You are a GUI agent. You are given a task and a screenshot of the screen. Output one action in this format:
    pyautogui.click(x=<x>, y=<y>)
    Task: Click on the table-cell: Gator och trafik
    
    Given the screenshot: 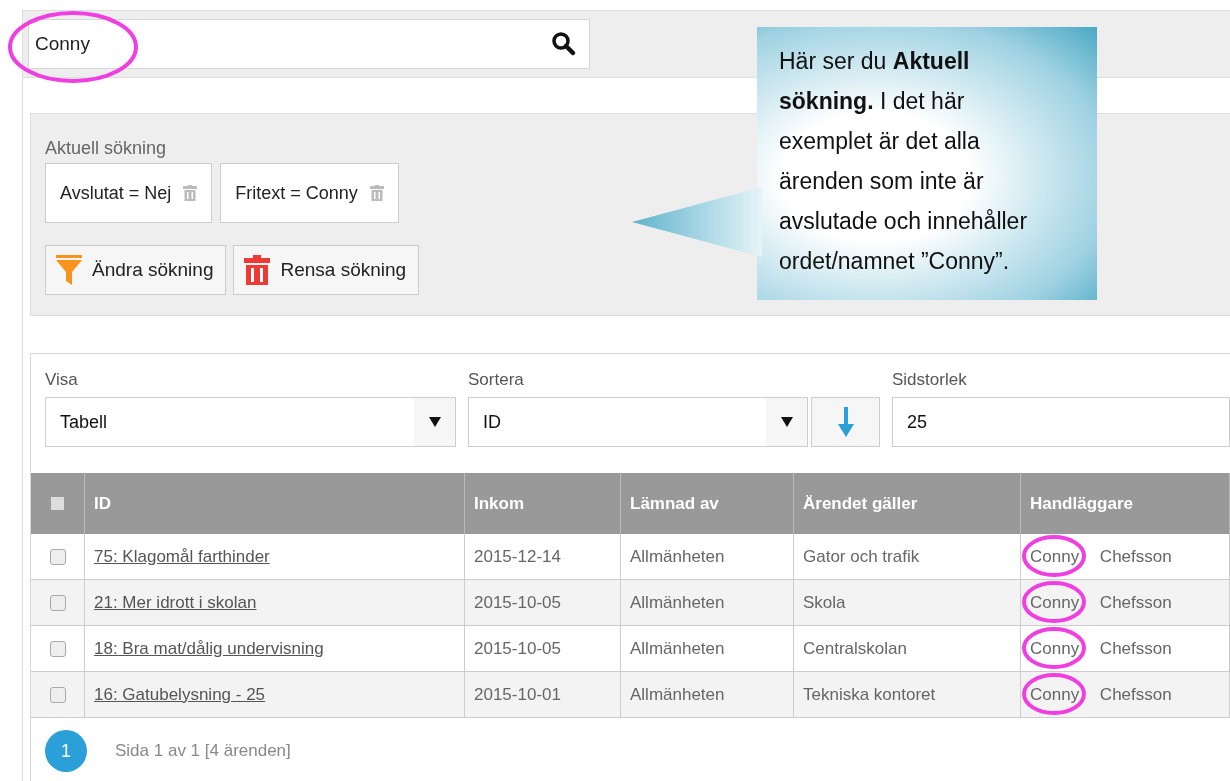 What is the action you would take?
    pyautogui.click(x=907, y=556)
    